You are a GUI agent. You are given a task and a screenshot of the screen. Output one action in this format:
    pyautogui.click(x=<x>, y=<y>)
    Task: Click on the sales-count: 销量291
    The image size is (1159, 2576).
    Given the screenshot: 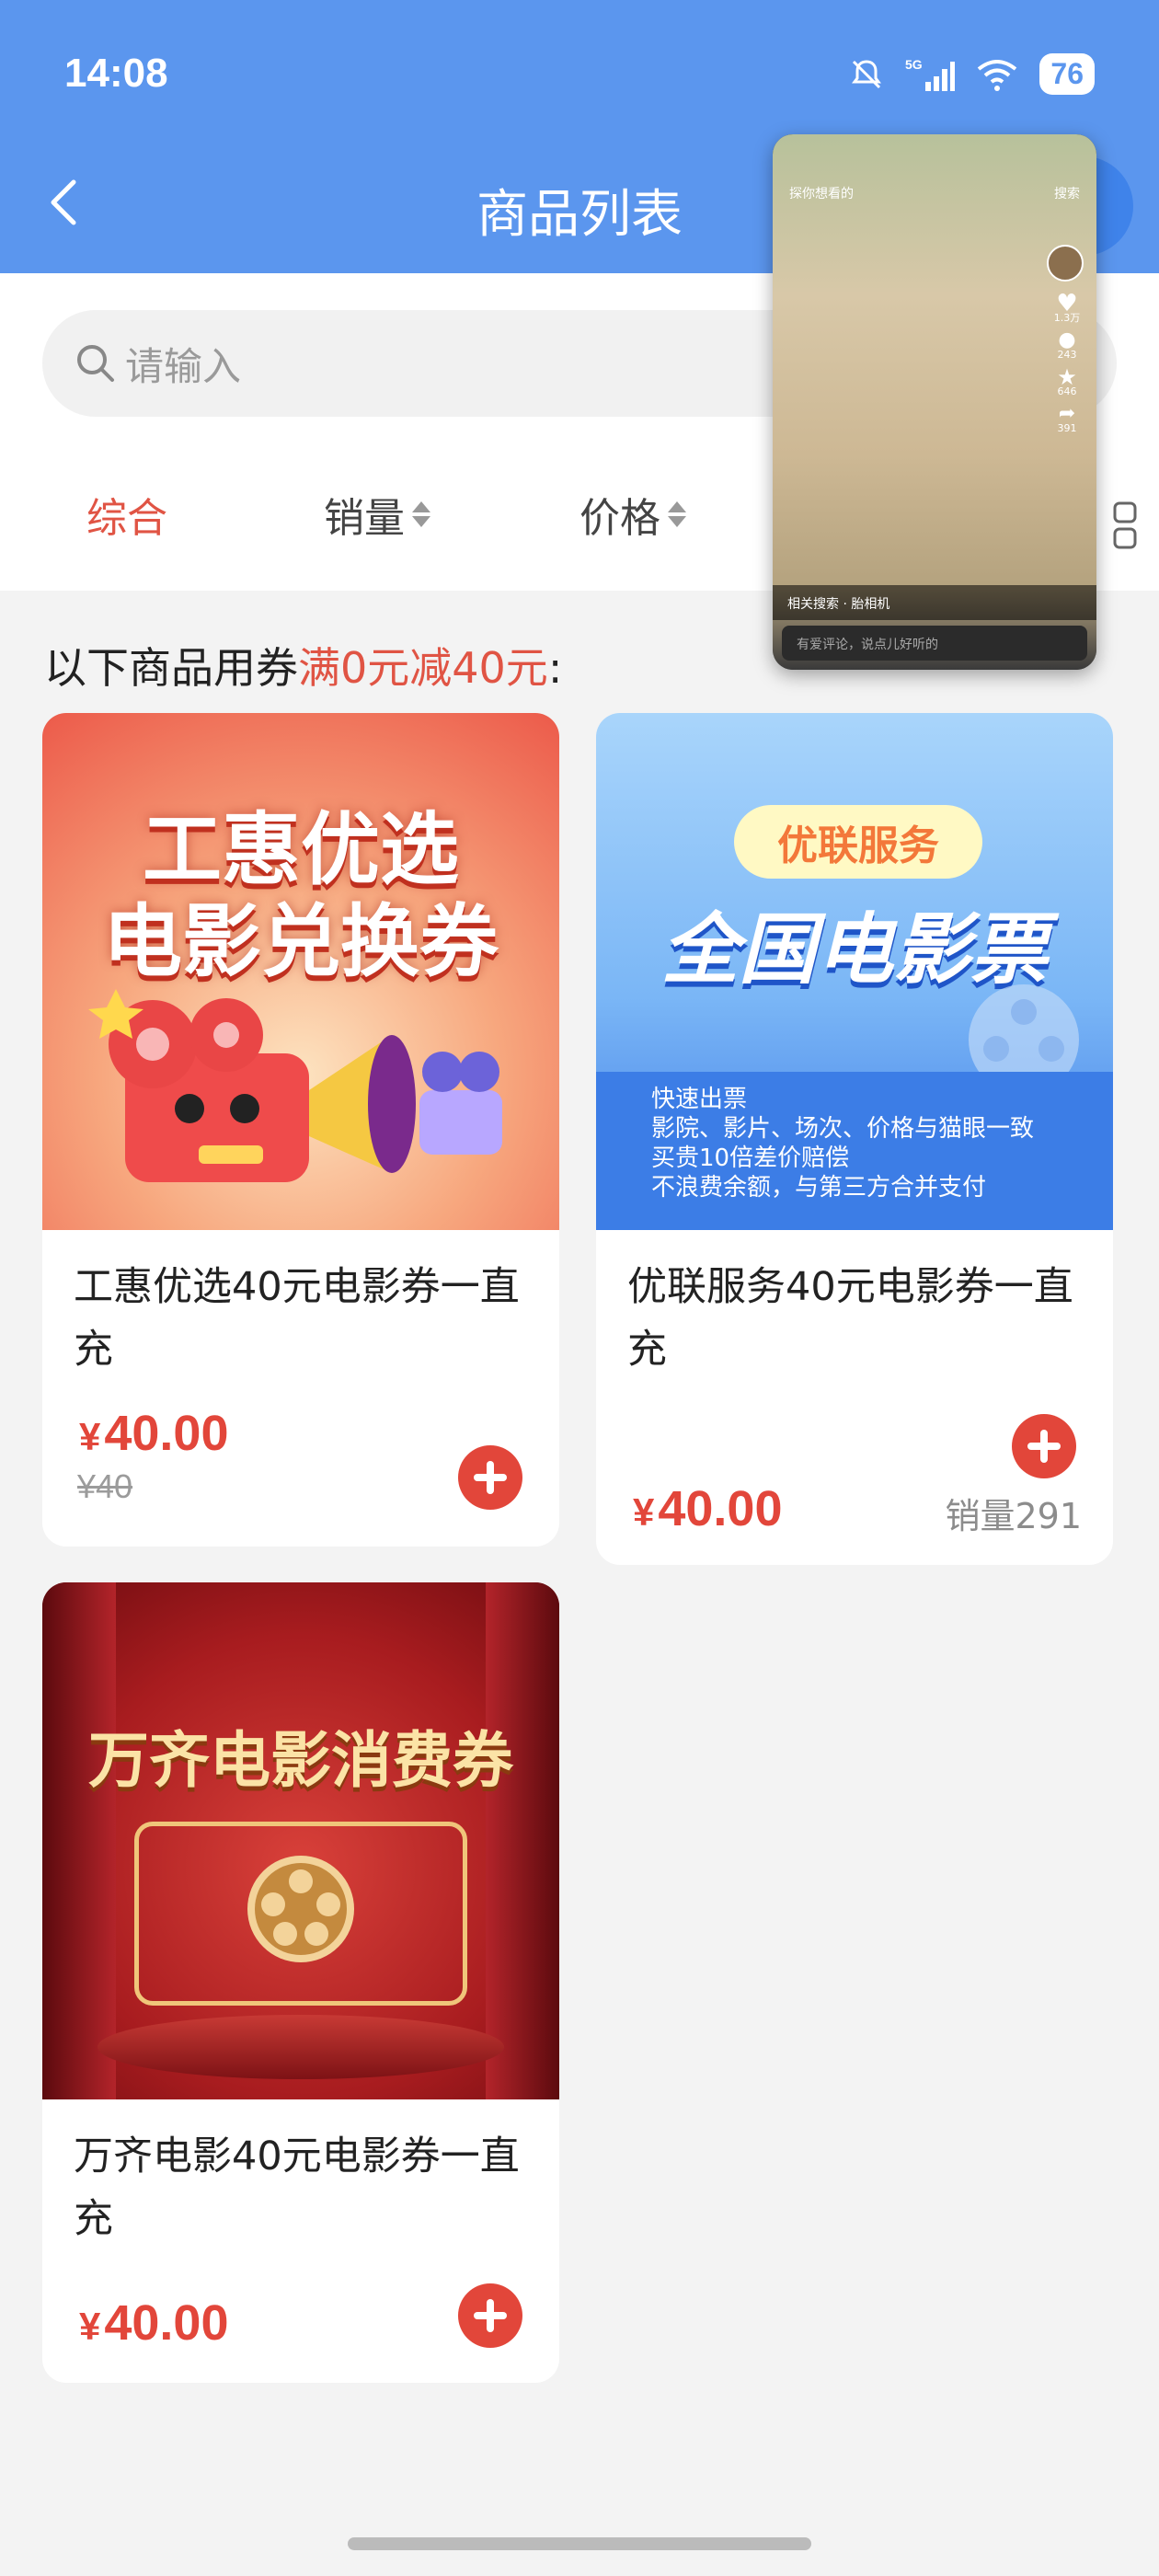 What is the action you would take?
    pyautogui.click(x=1013, y=1516)
    